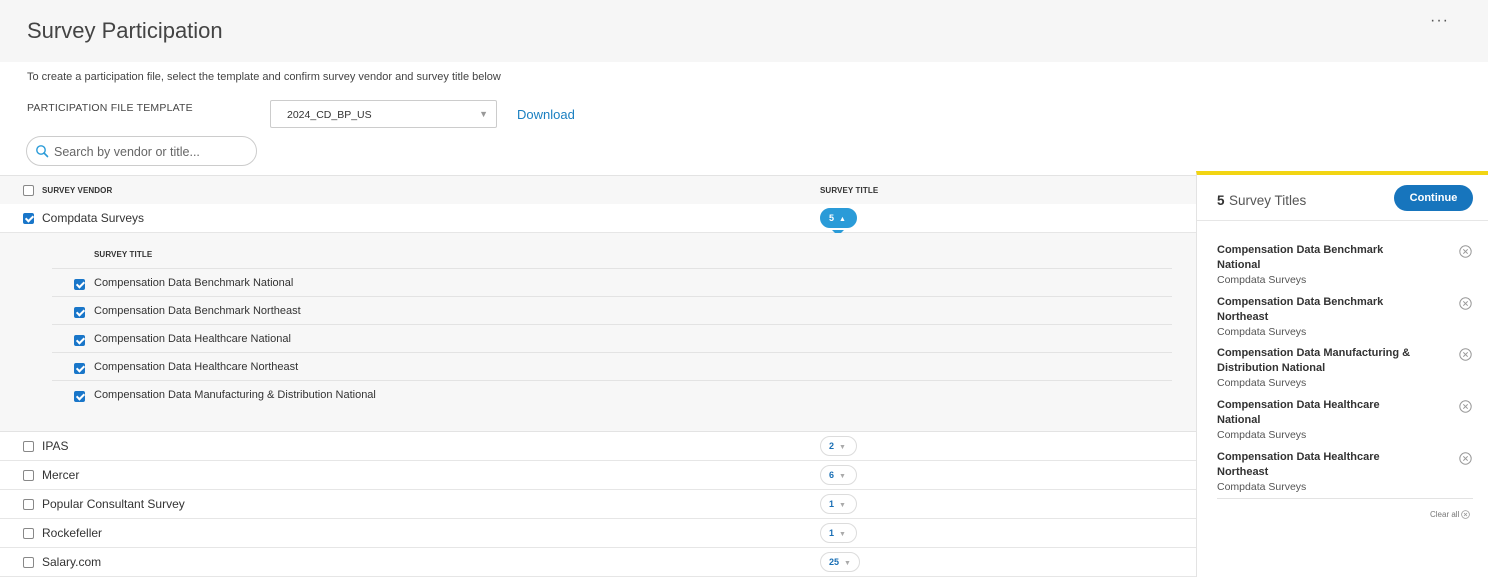 This screenshot has width=1501, height=577. I want to click on select-all-checkbox, so click(28, 190).